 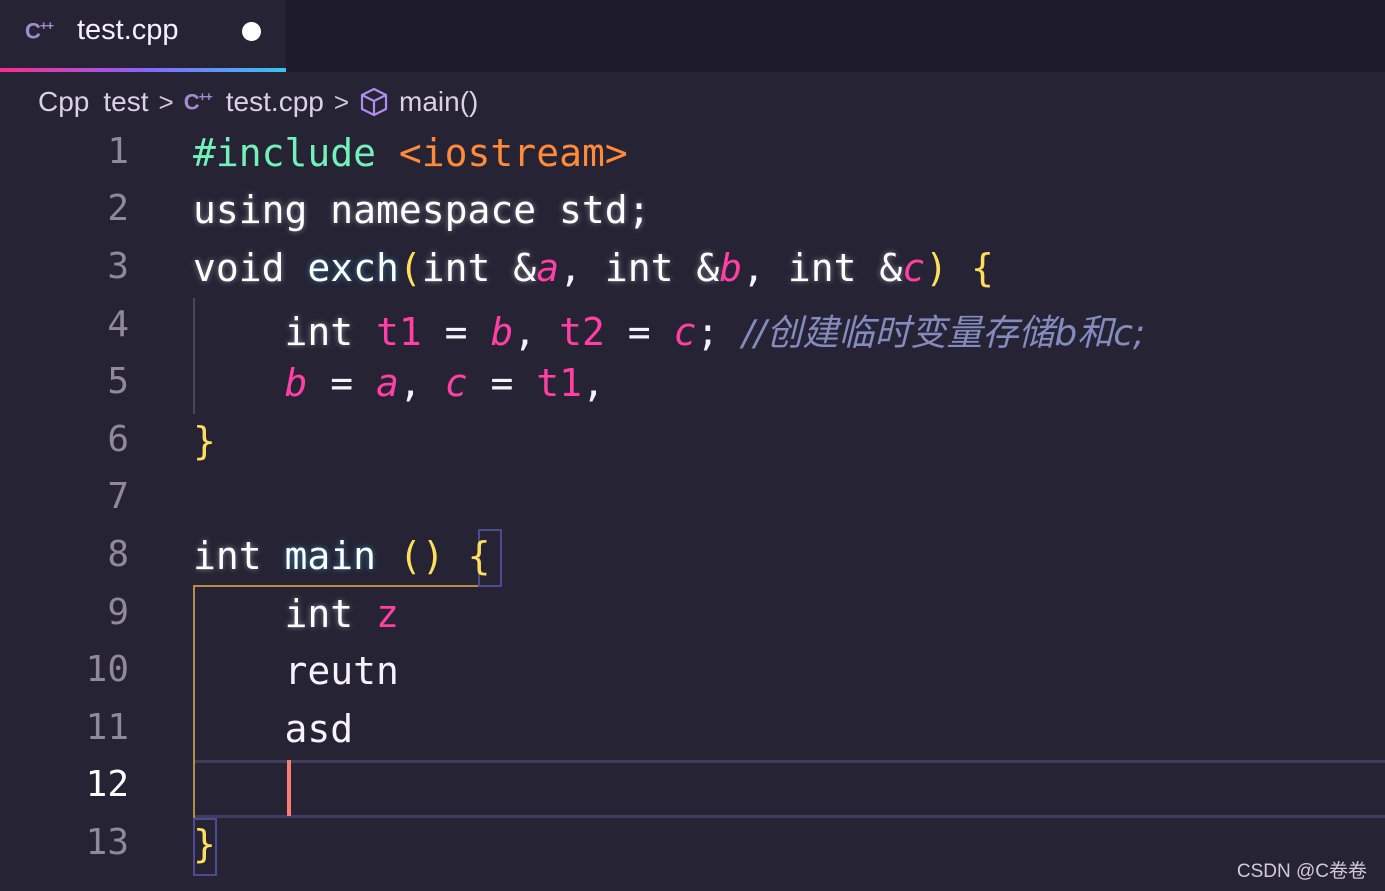 I want to click on line-number: 7, so click(x=118, y=496).